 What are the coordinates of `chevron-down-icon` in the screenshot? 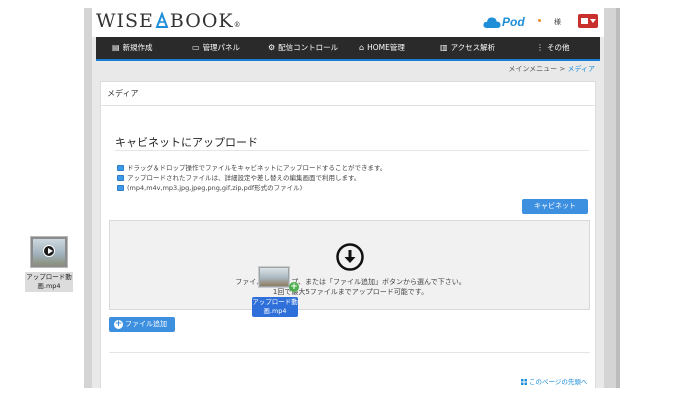 It's located at (593, 21).